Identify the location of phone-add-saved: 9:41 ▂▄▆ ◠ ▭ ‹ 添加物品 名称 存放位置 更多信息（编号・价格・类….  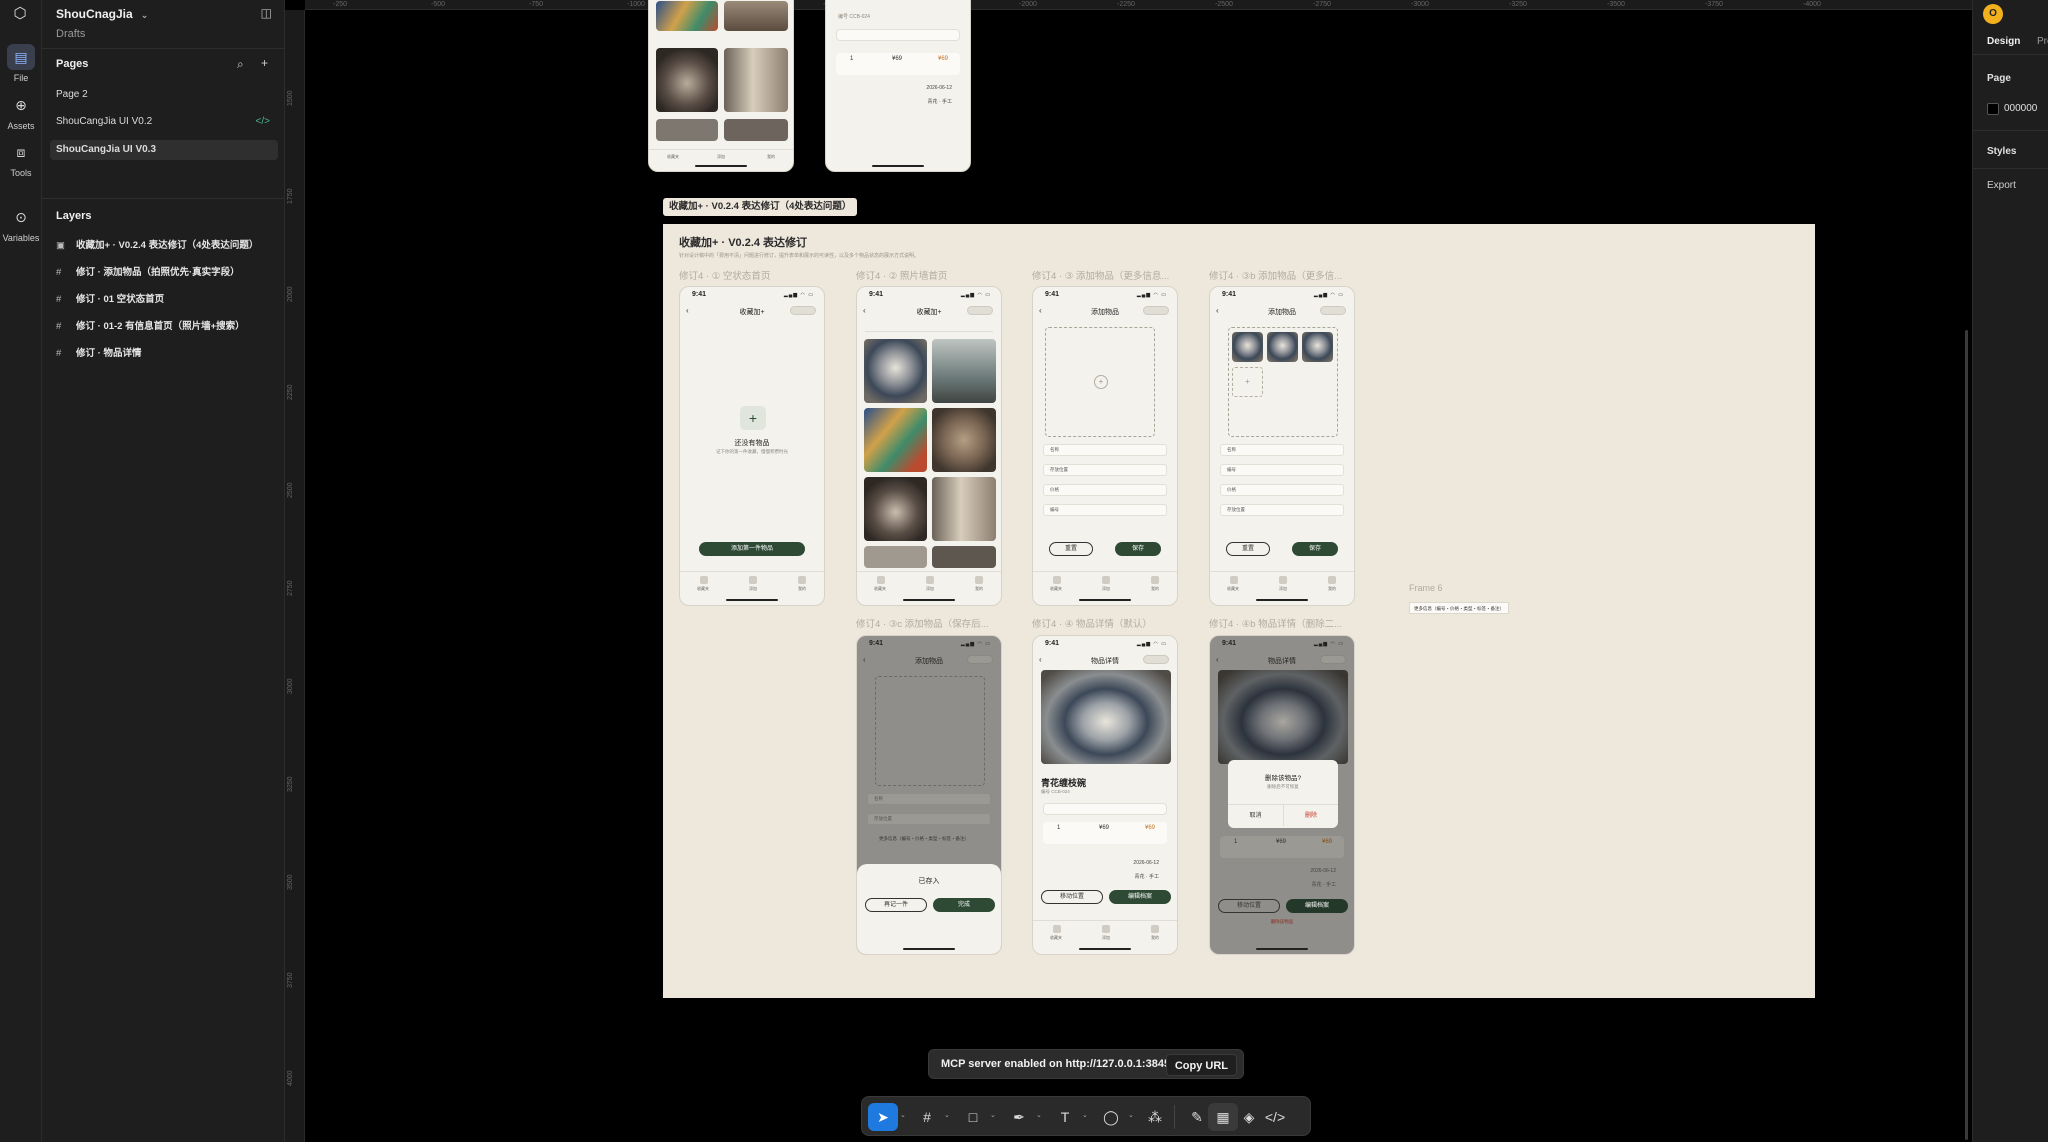
(929, 795).